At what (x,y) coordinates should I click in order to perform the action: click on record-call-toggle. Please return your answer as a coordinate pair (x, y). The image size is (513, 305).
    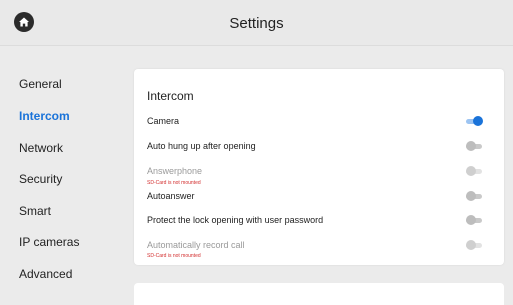
    Looking at the image, I should click on (474, 245).